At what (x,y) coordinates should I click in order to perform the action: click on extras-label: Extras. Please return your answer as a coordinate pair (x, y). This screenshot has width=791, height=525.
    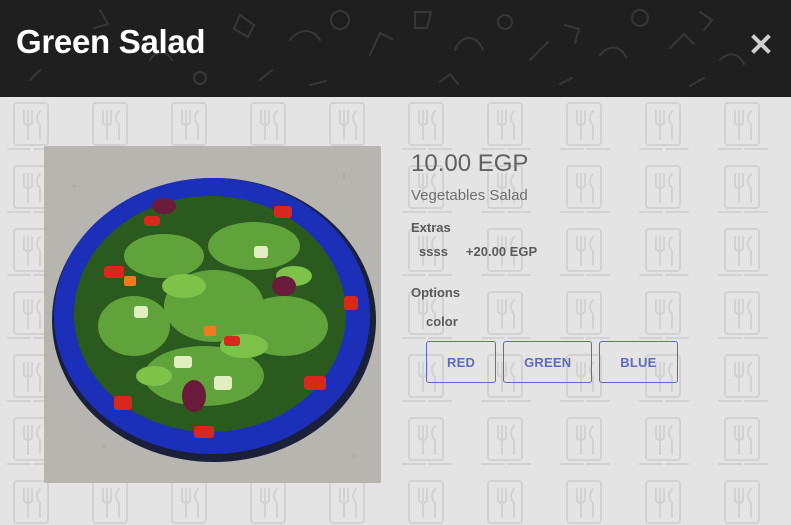
    Looking at the image, I should click on (431, 227).